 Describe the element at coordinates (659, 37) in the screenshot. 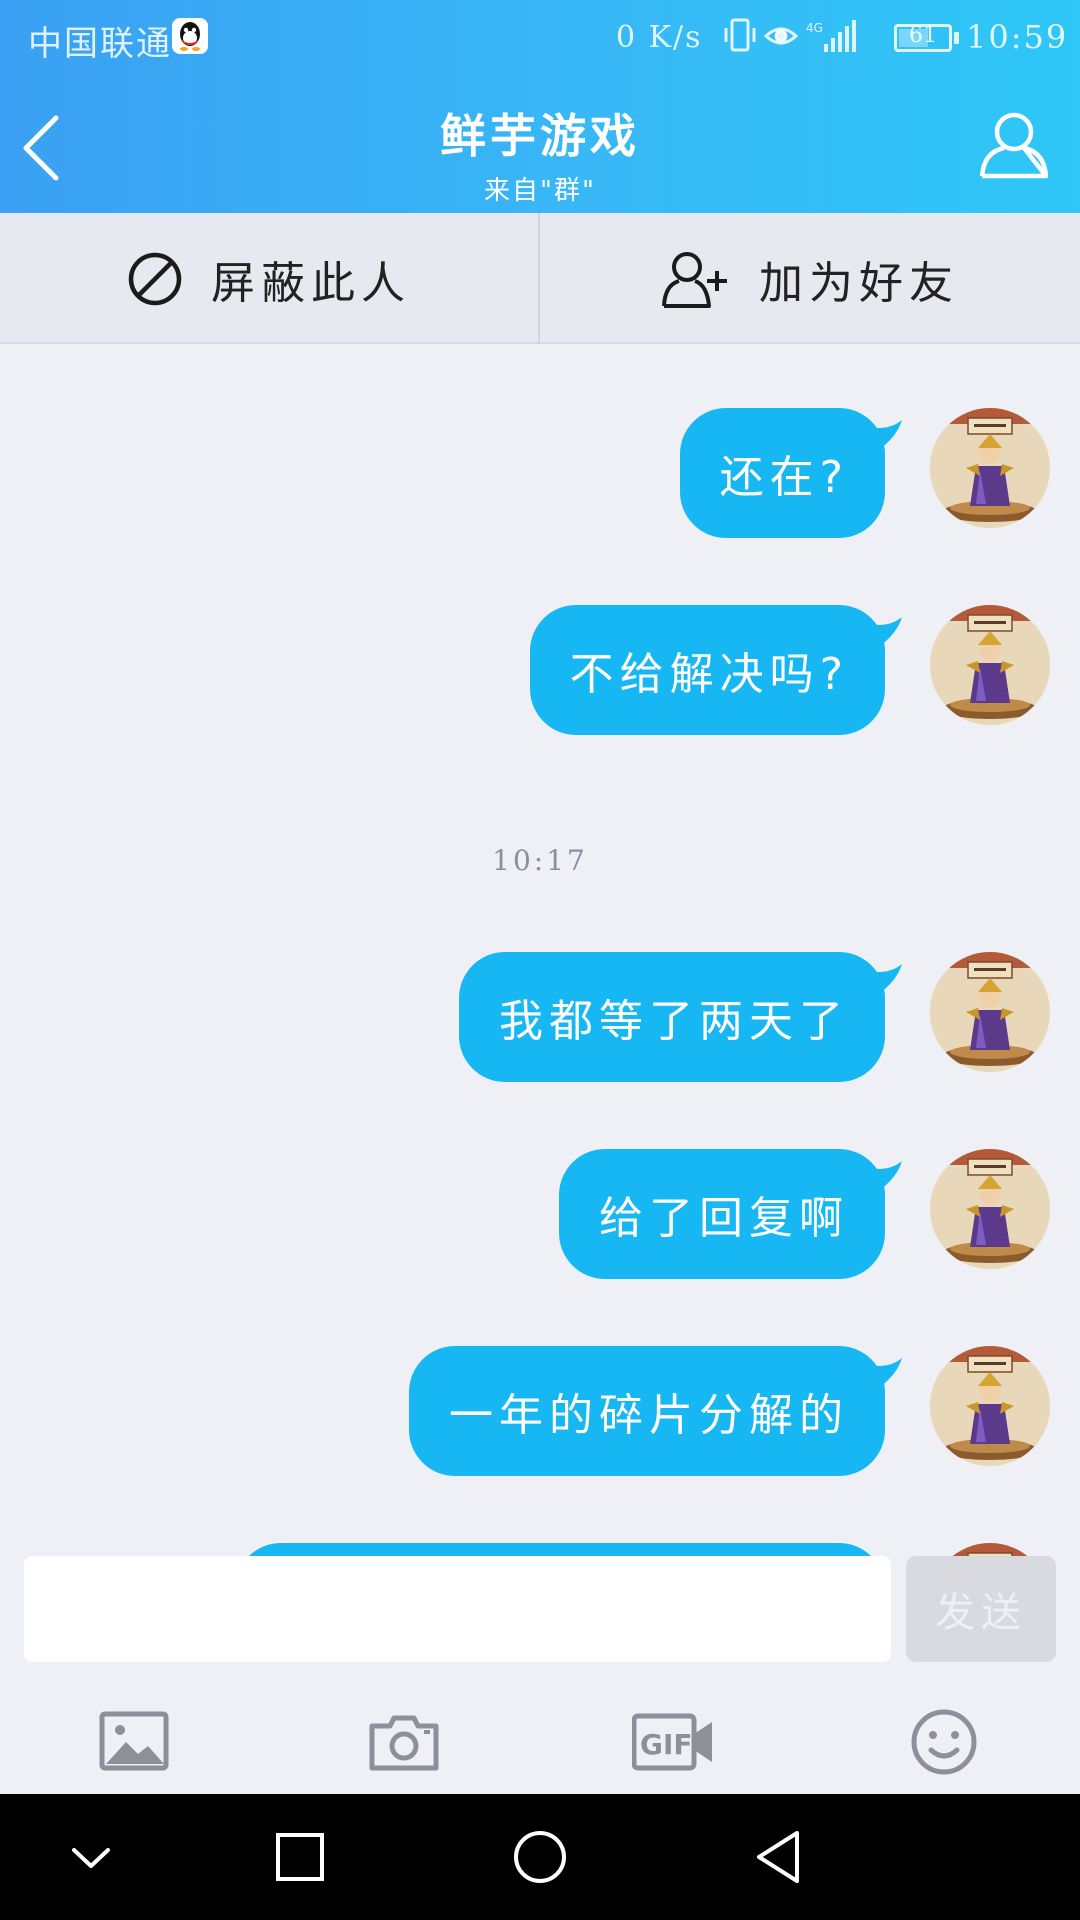

I see `network-speed: 0 K/s` at that location.